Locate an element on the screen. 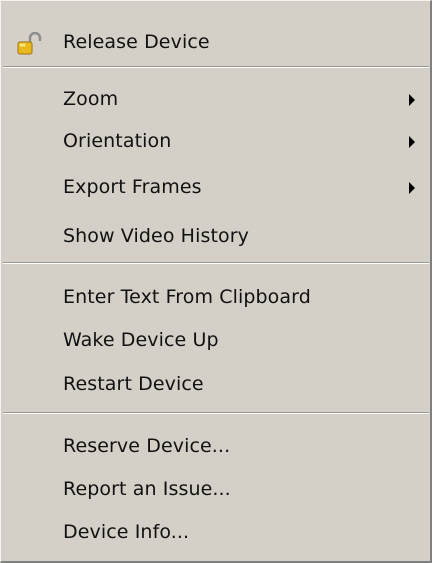 The height and width of the screenshot is (563, 432). menu-item-label: Export Frames is located at coordinates (132, 187).